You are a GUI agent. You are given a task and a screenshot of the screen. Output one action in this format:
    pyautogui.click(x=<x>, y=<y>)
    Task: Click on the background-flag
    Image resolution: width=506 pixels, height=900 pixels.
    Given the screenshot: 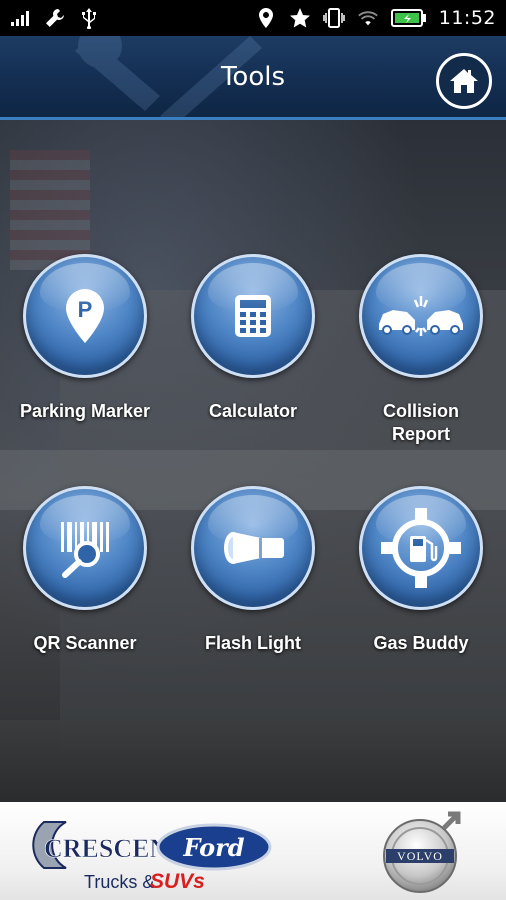 What is the action you would take?
    pyautogui.click(x=50, y=210)
    